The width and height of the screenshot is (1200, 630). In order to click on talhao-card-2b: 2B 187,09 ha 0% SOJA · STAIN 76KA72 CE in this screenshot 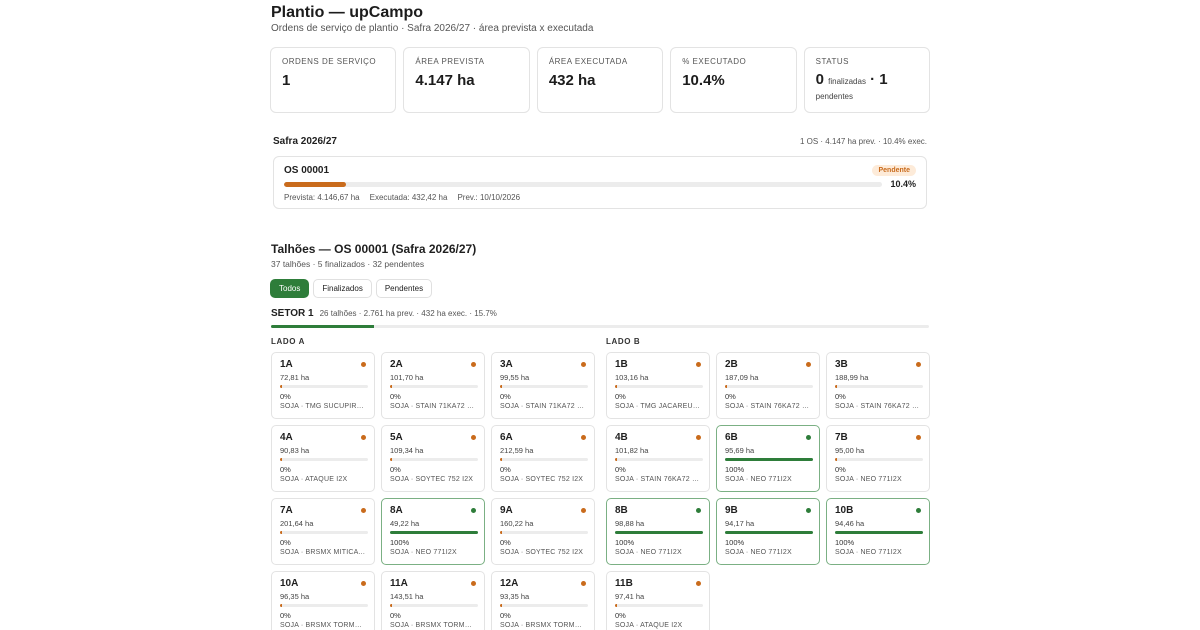, I will do `click(768, 385)`.